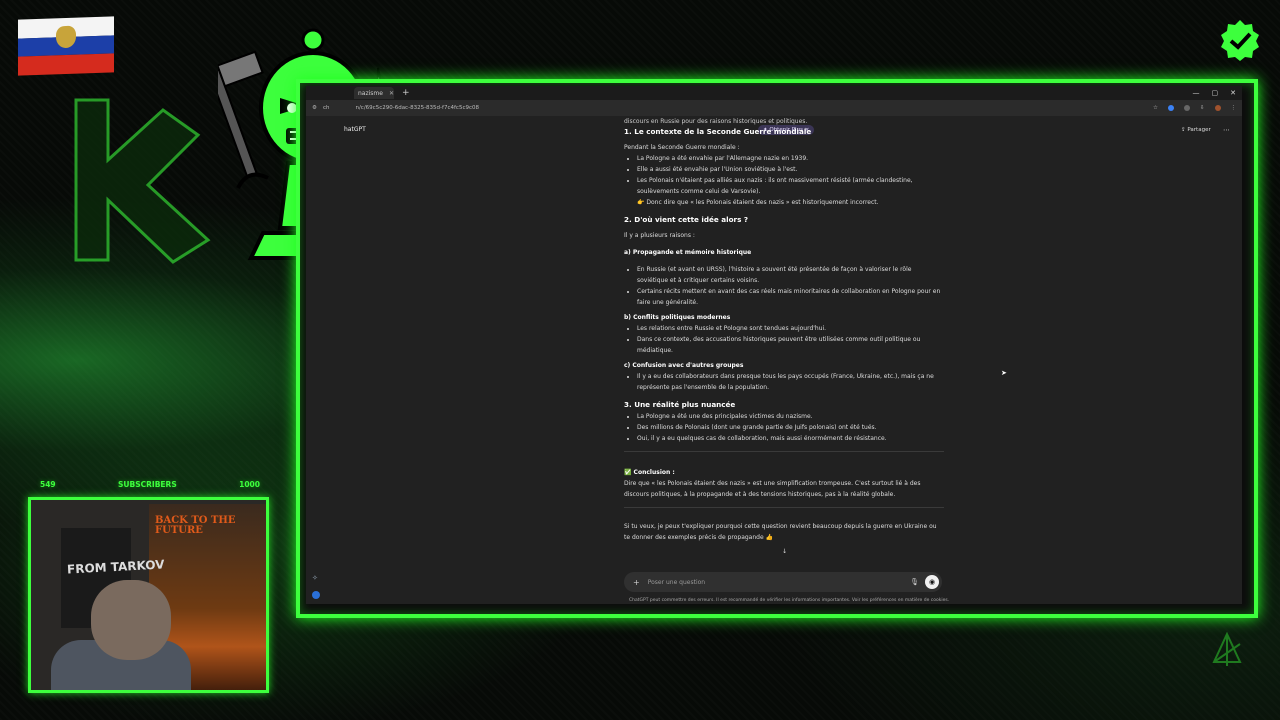 This screenshot has height=720, width=1280. I want to click on triangle-logo-icon, so click(1227, 649).